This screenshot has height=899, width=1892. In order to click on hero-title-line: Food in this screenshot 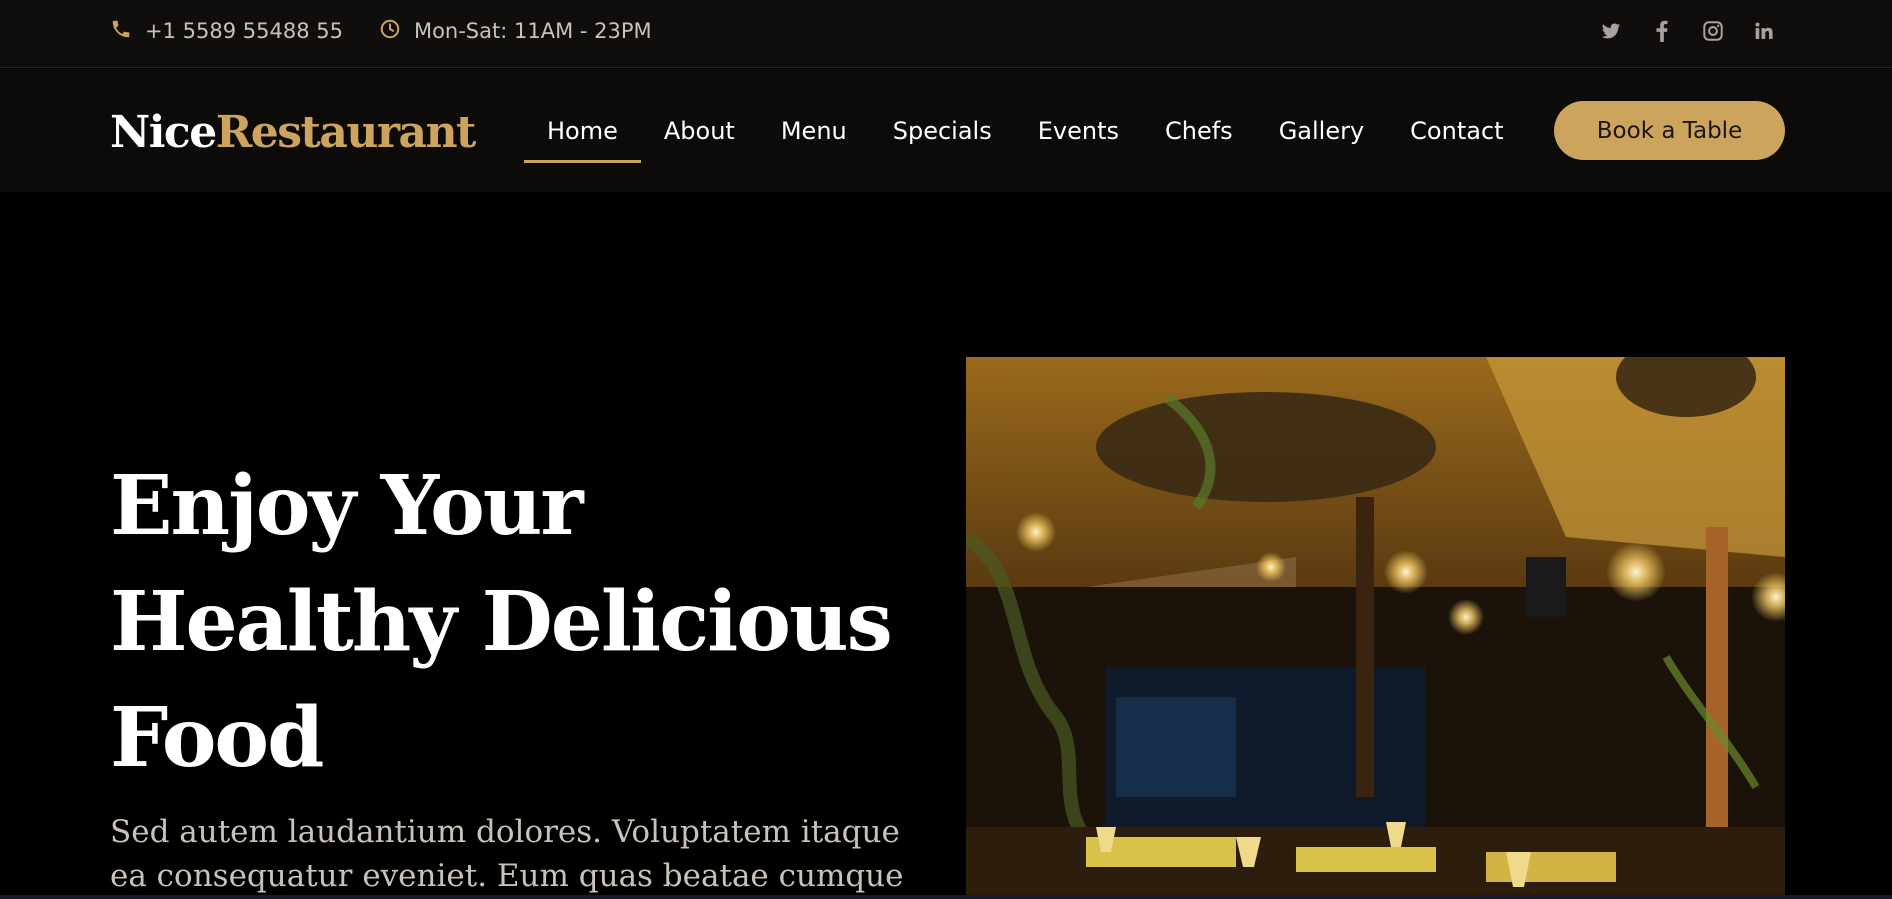, I will do `click(217, 738)`.